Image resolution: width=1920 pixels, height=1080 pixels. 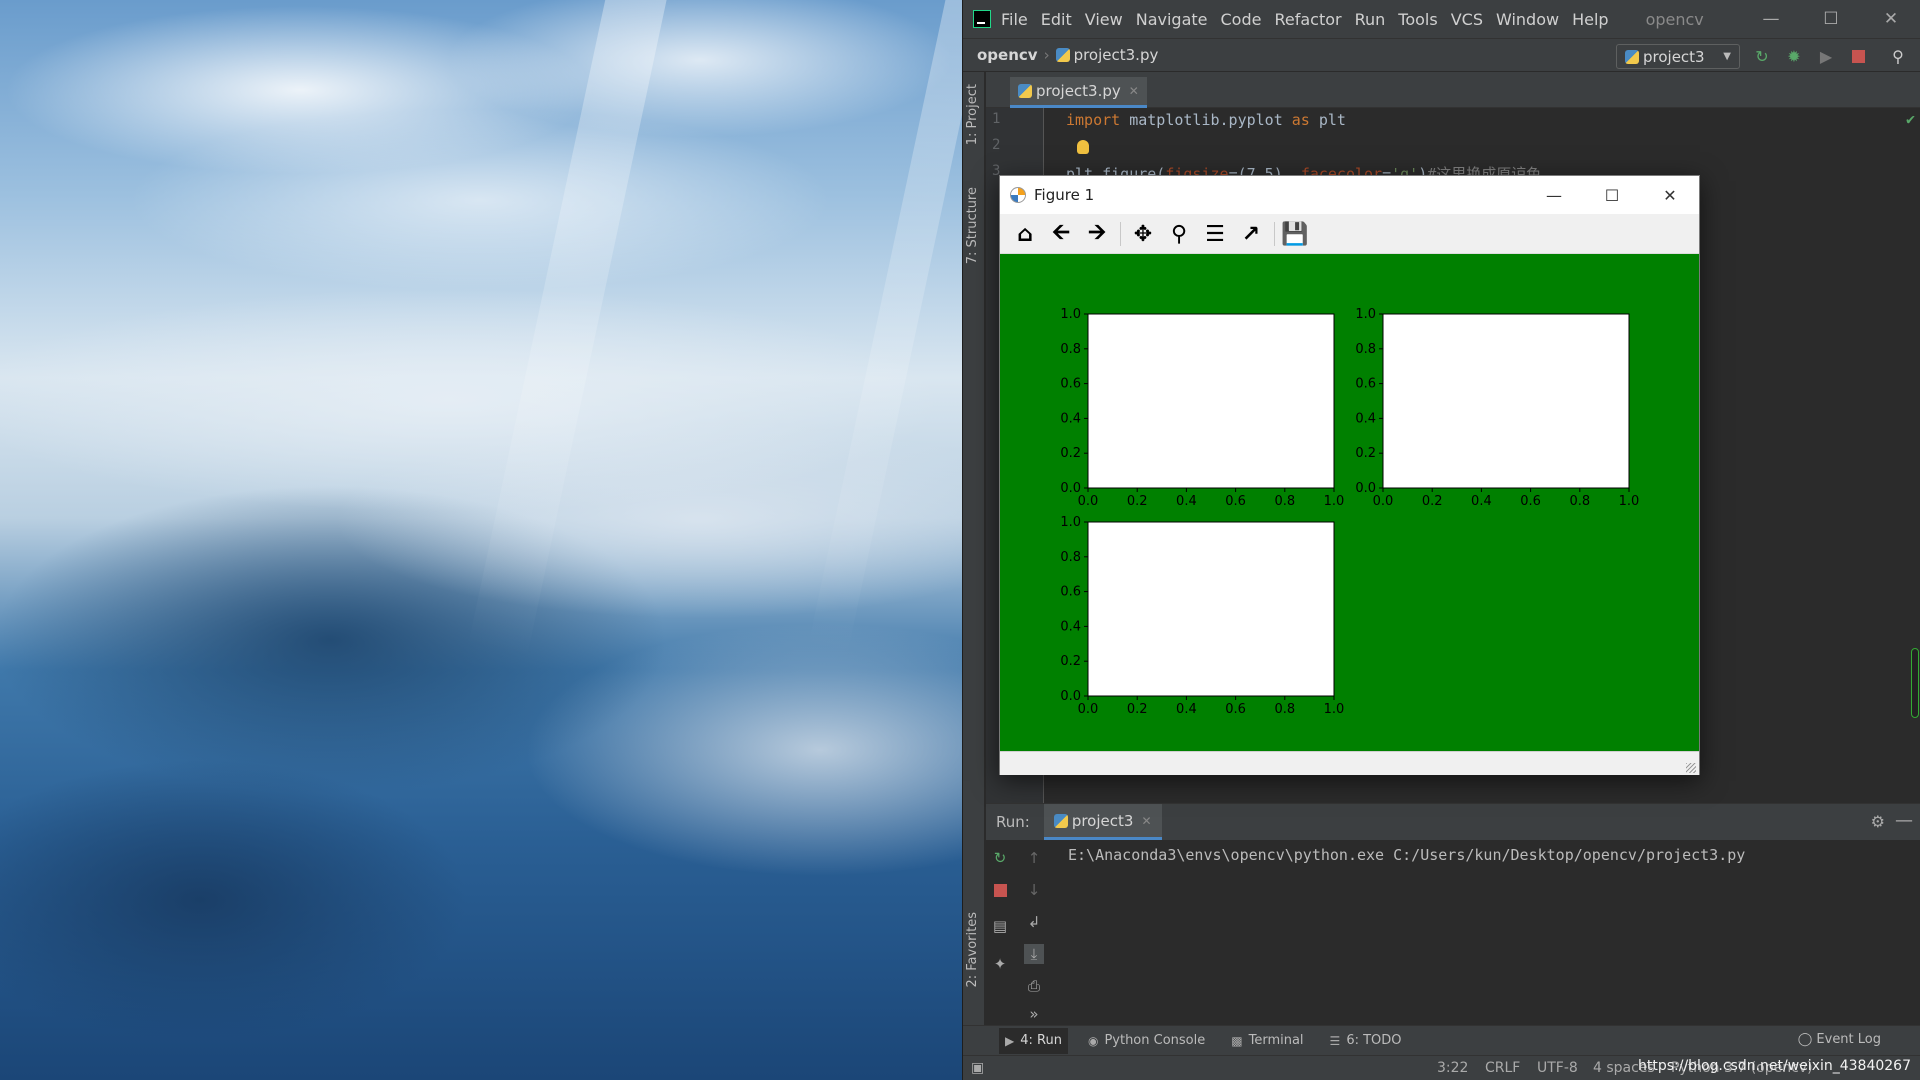 What do you see at coordinates (1070, 557) in the screenshot?
I see `y-tick-label: 0.8` at bounding box center [1070, 557].